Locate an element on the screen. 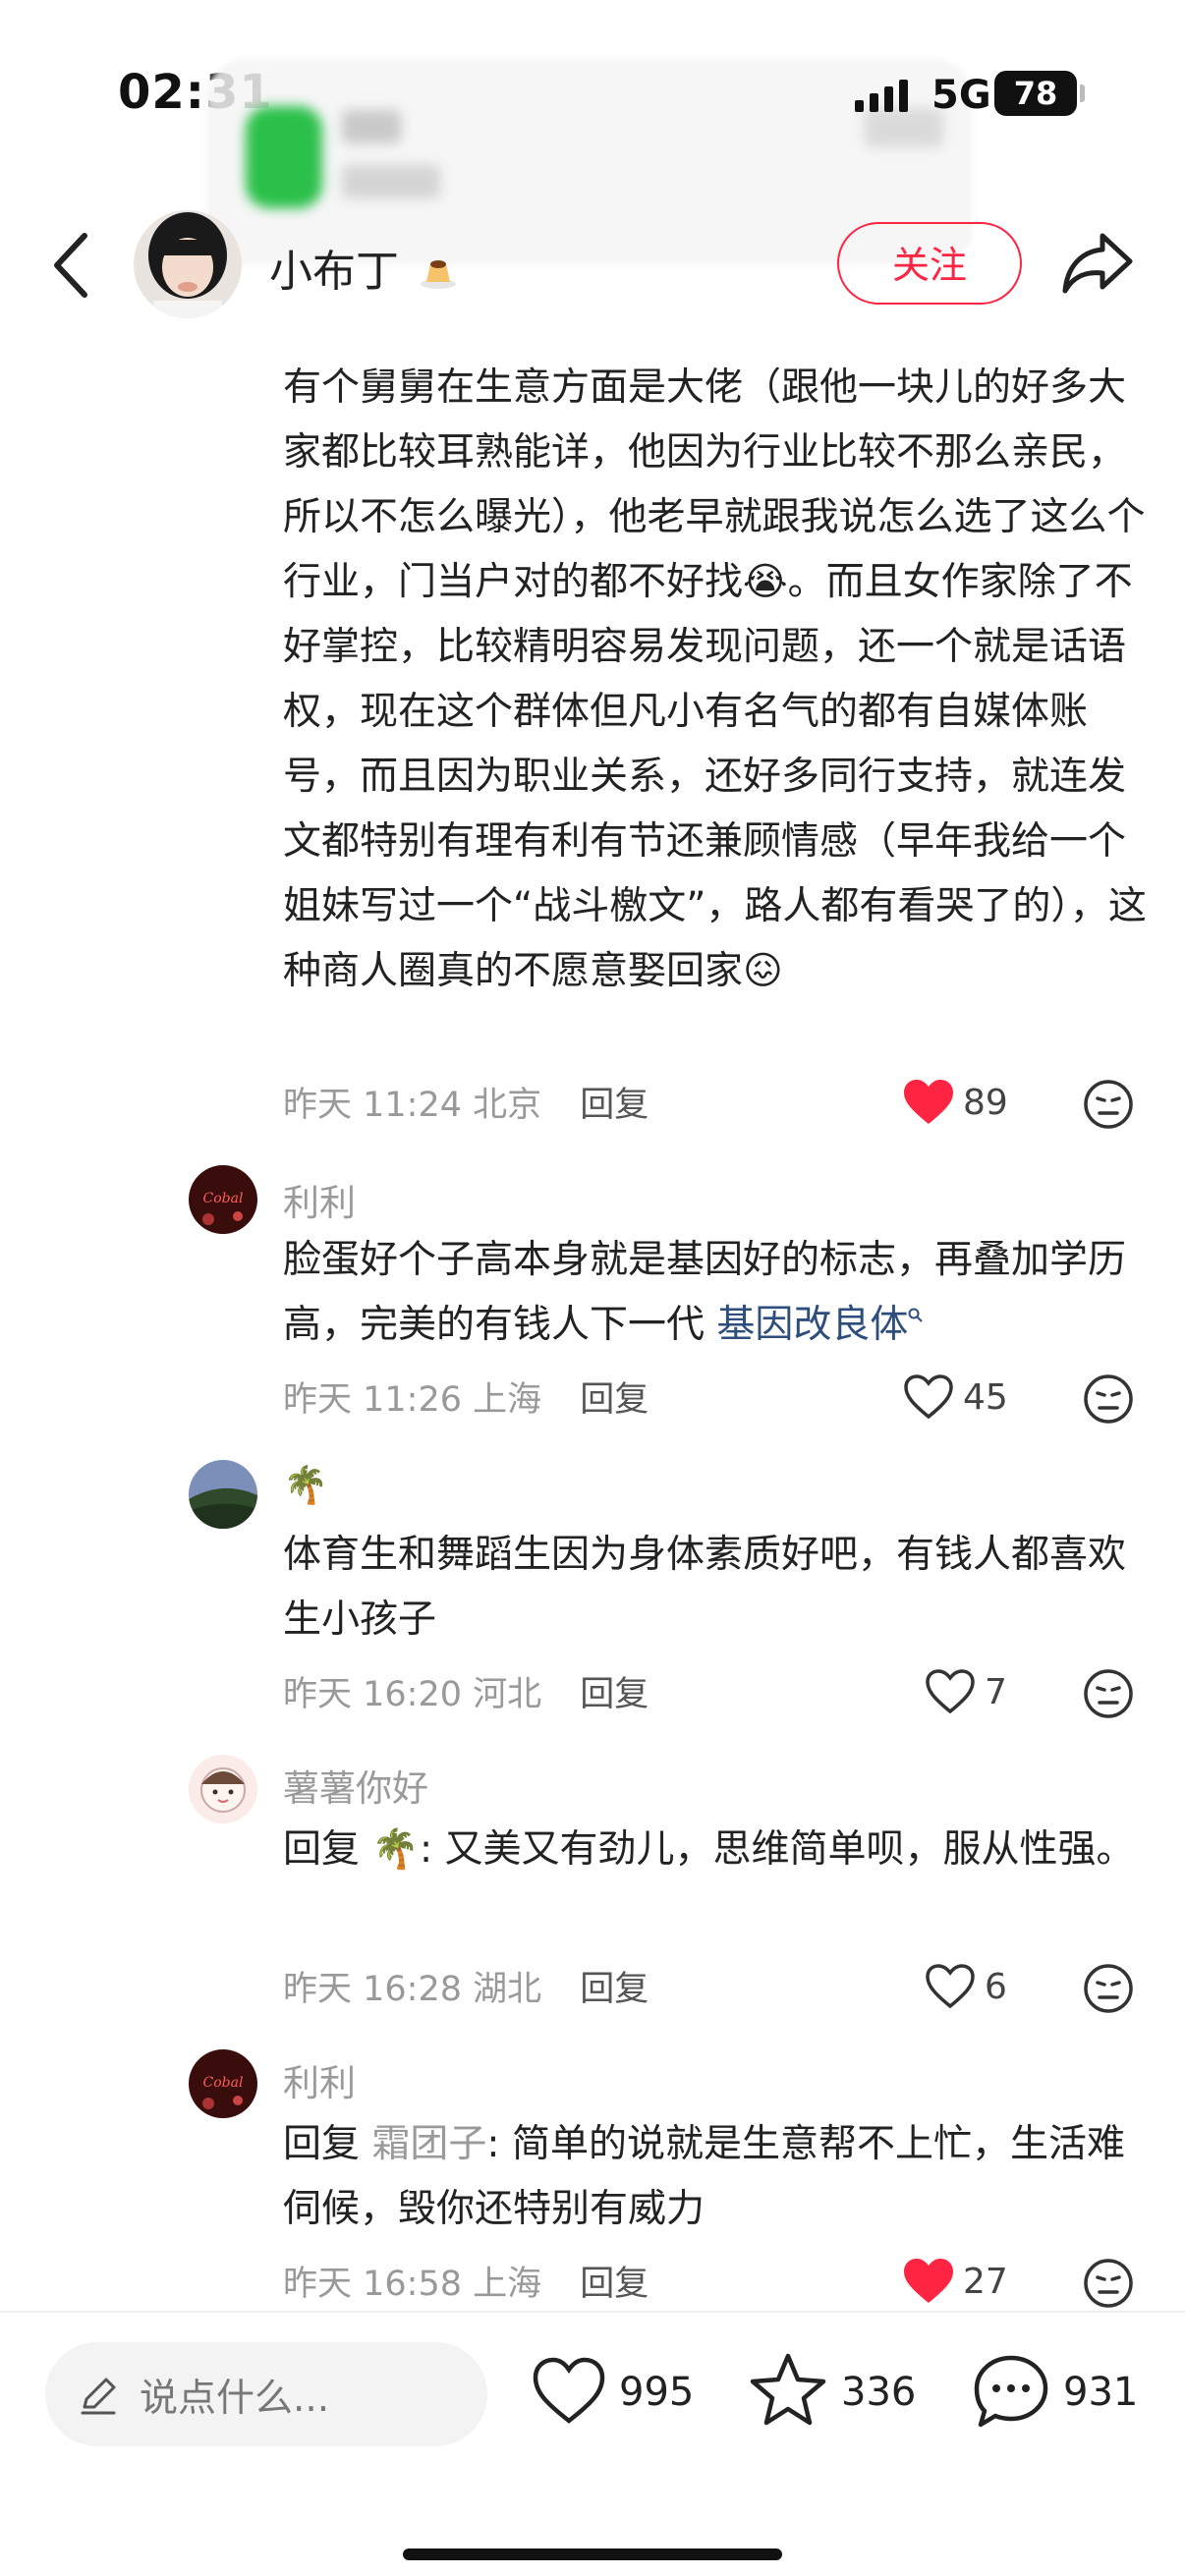 Image resolution: width=1185 pixels, height=2576 pixels. like-count: 89 is located at coordinates (986, 1103).